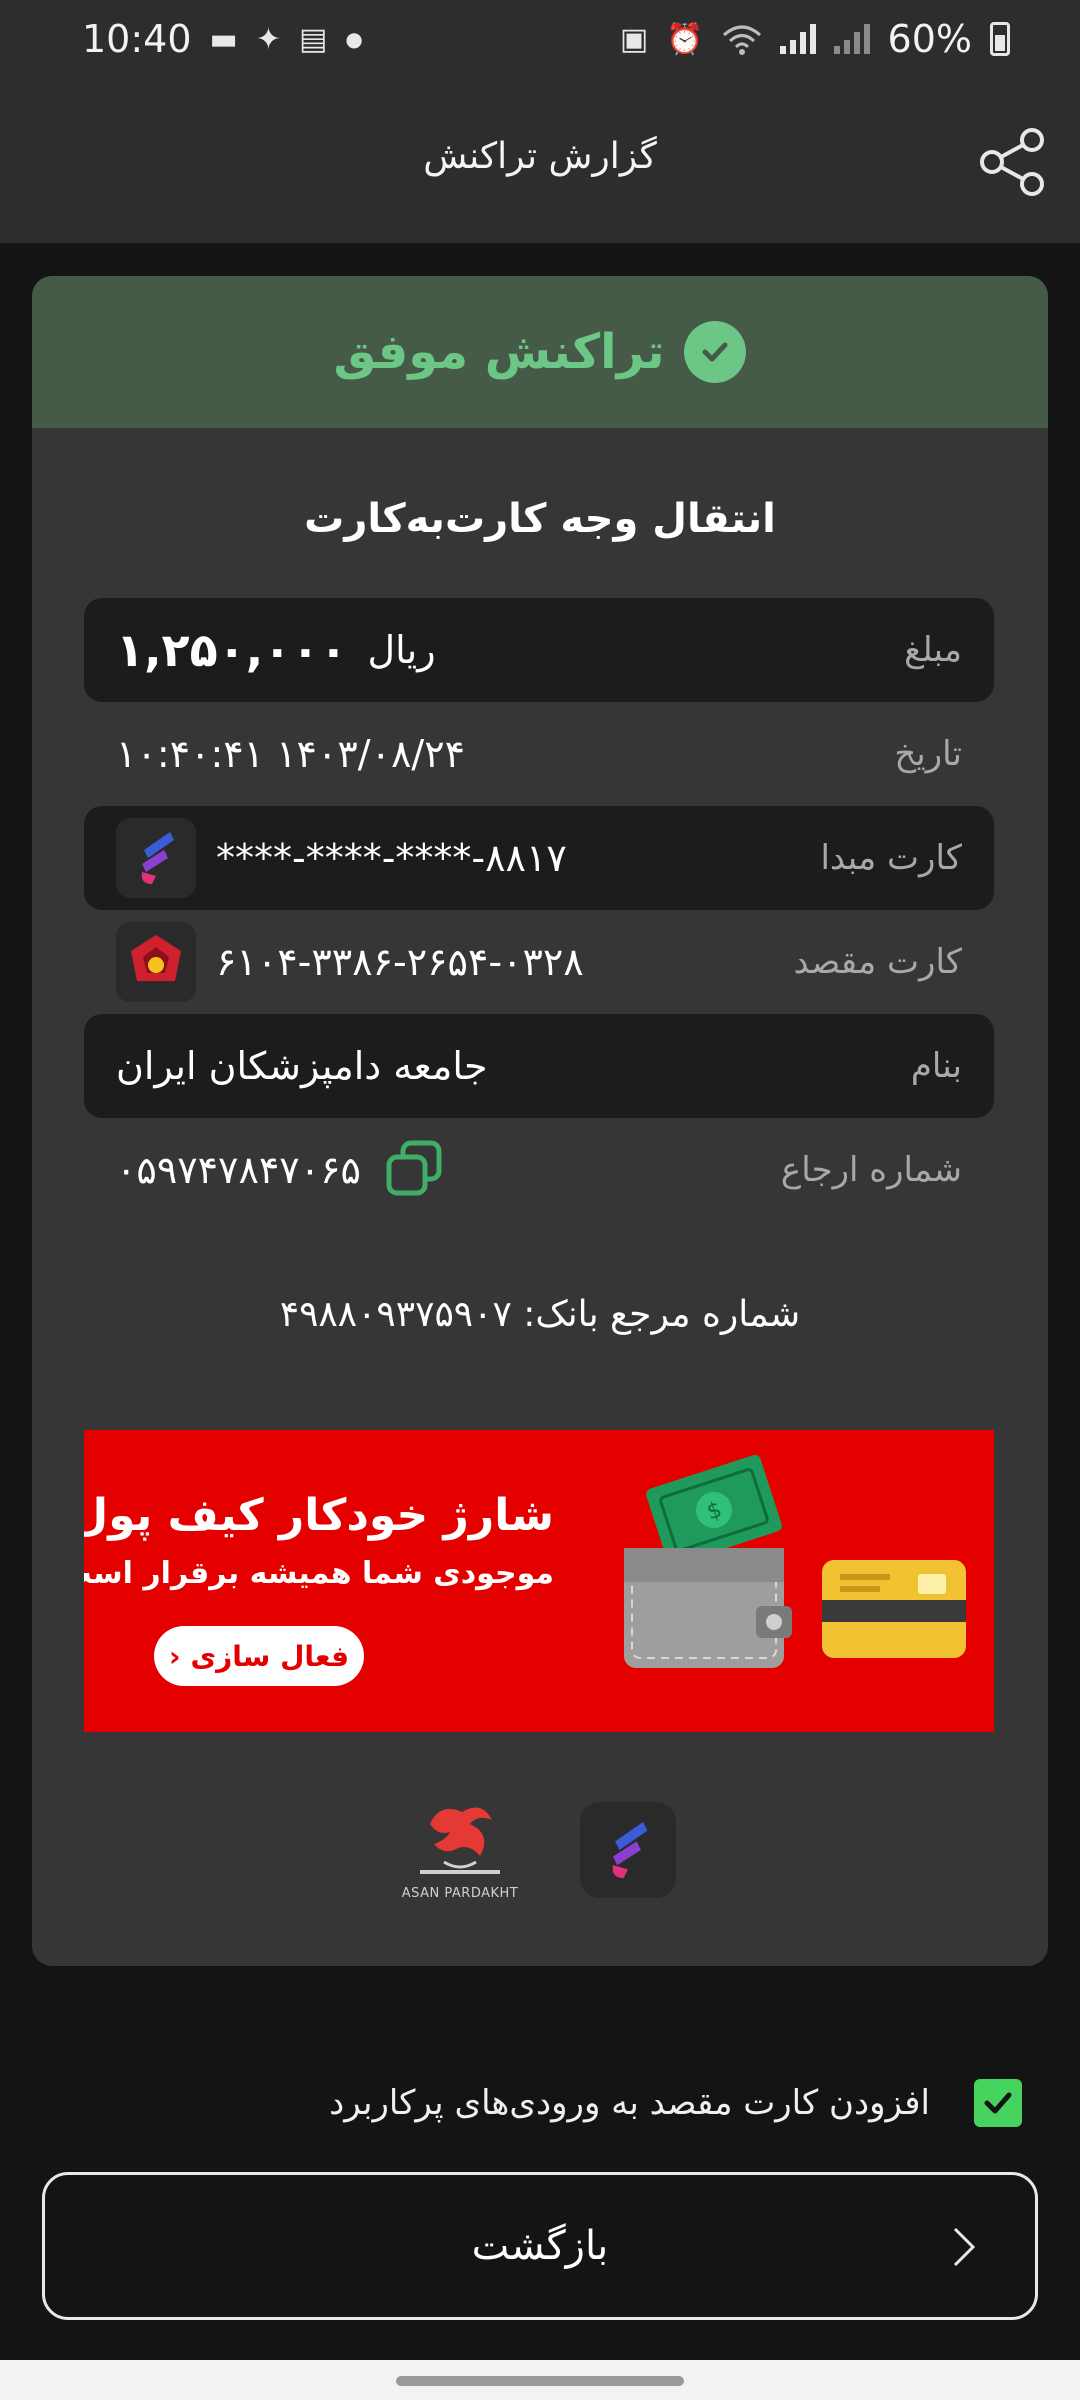 The height and width of the screenshot is (2400, 1080). What do you see at coordinates (998, 2103) in the screenshot?
I see `save-card-checkbox` at bounding box center [998, 2103].